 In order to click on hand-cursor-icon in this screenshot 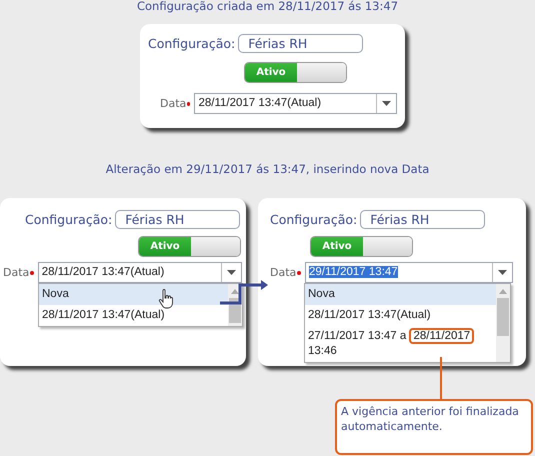, I will do `click(166, 299)`.